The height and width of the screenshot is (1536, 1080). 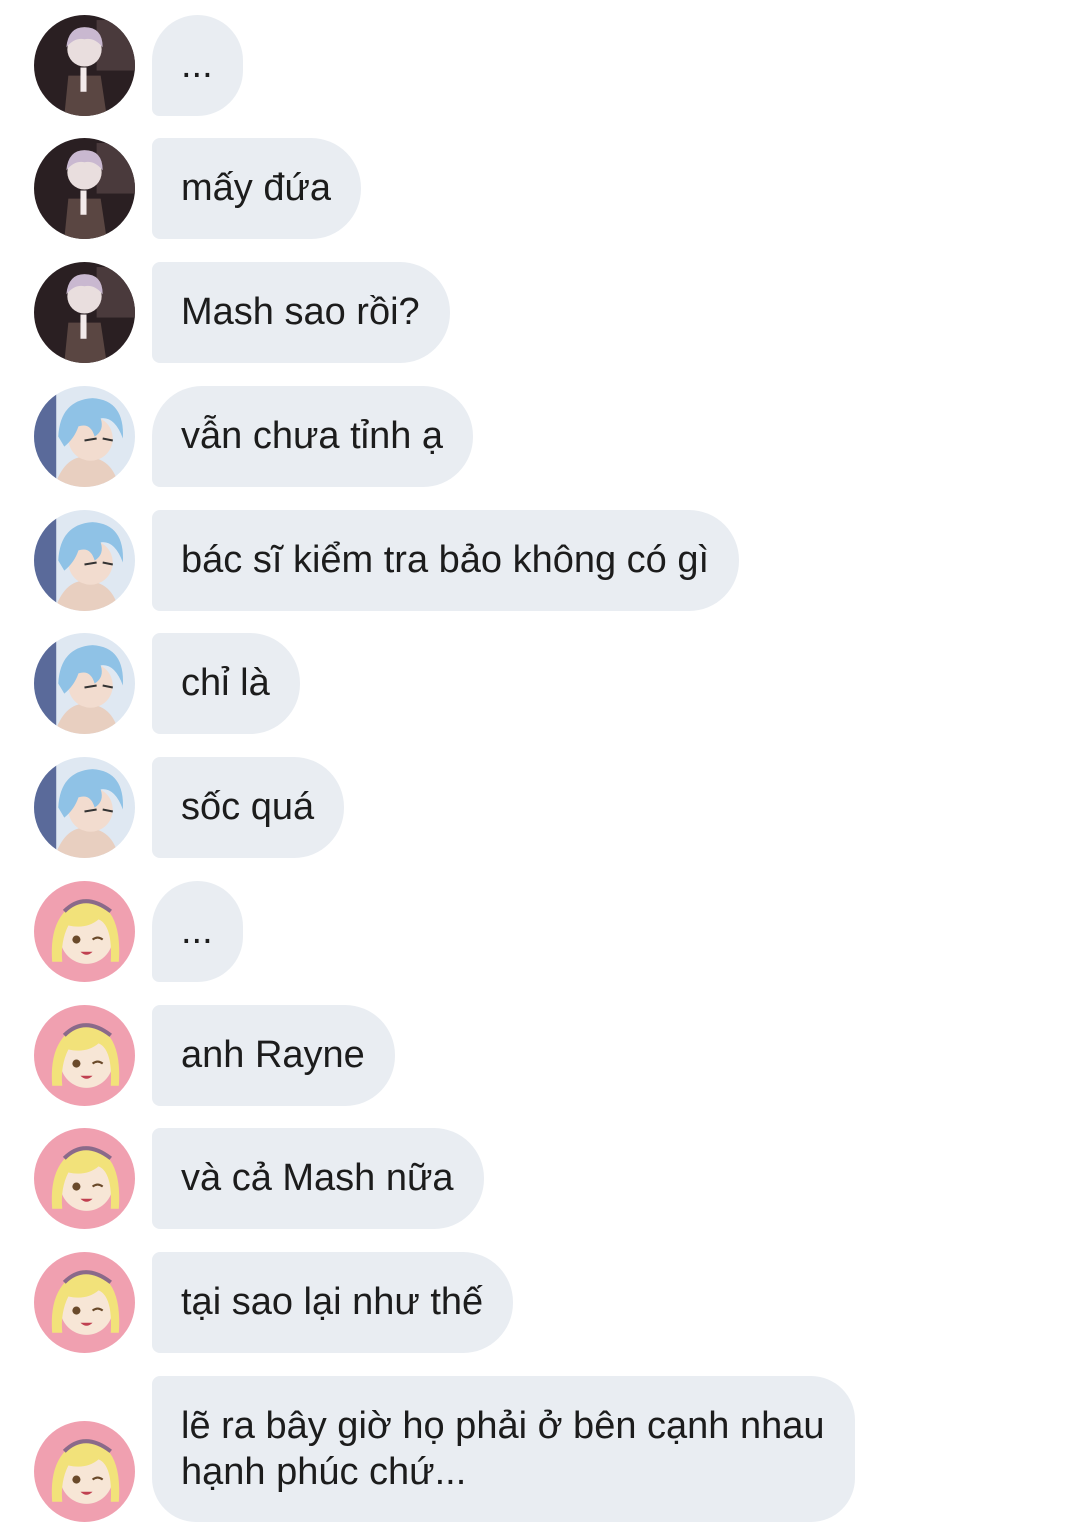 I want to click on message-text: bác sĩ kiểm tra bảo không có gì, so click(x=445, y=560).